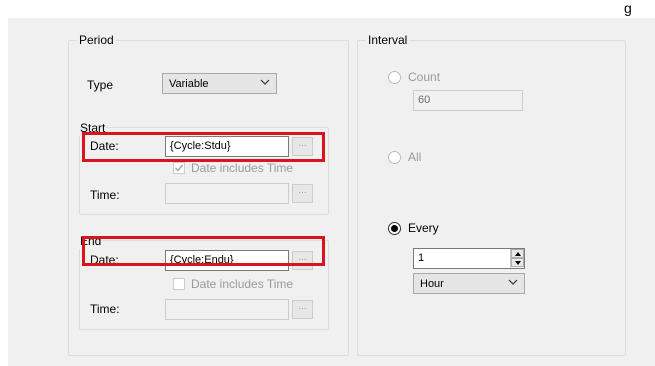 The width and height of the screenshot is (655, 366). Describe the element at coordinates (227, 309) in the screenshot. I see `end-time-input` at that location.